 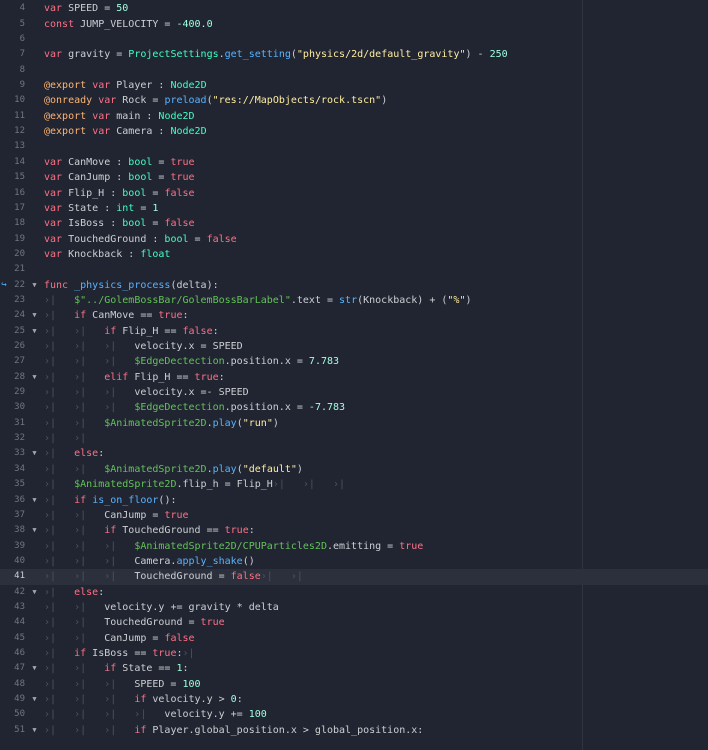 What do you see at coordinates (354, 8) in the screenshot?
I see `code-line: 4 var SPEED = 50` at bounding box center [354, 8].